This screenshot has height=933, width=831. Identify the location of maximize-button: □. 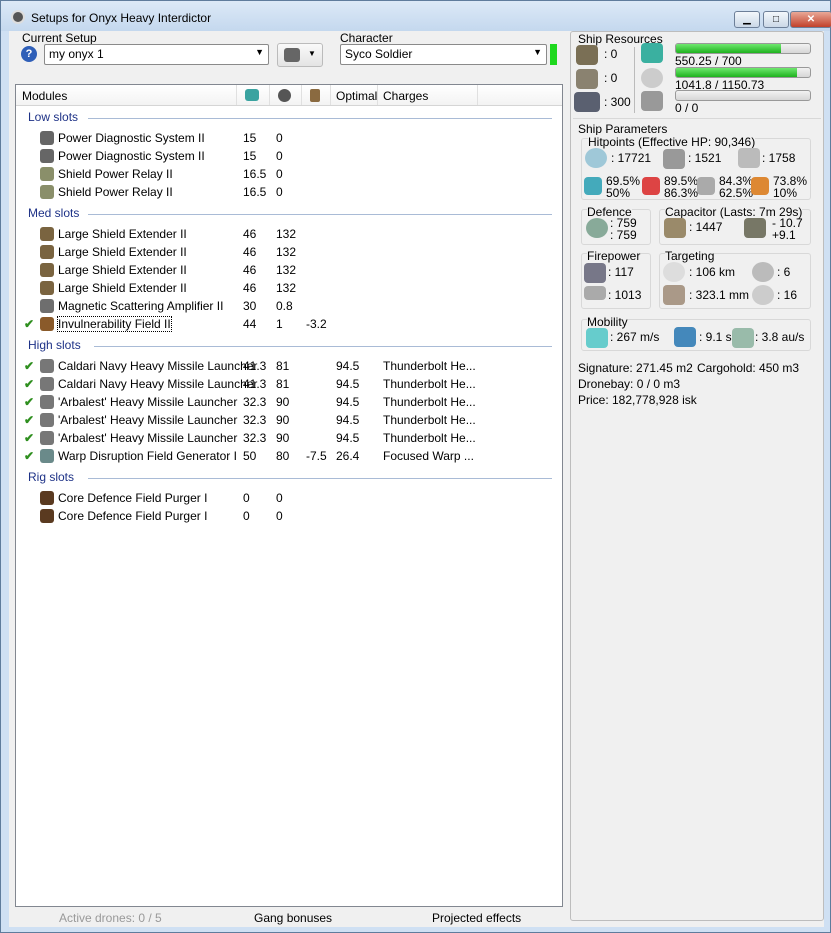
(776, 19).